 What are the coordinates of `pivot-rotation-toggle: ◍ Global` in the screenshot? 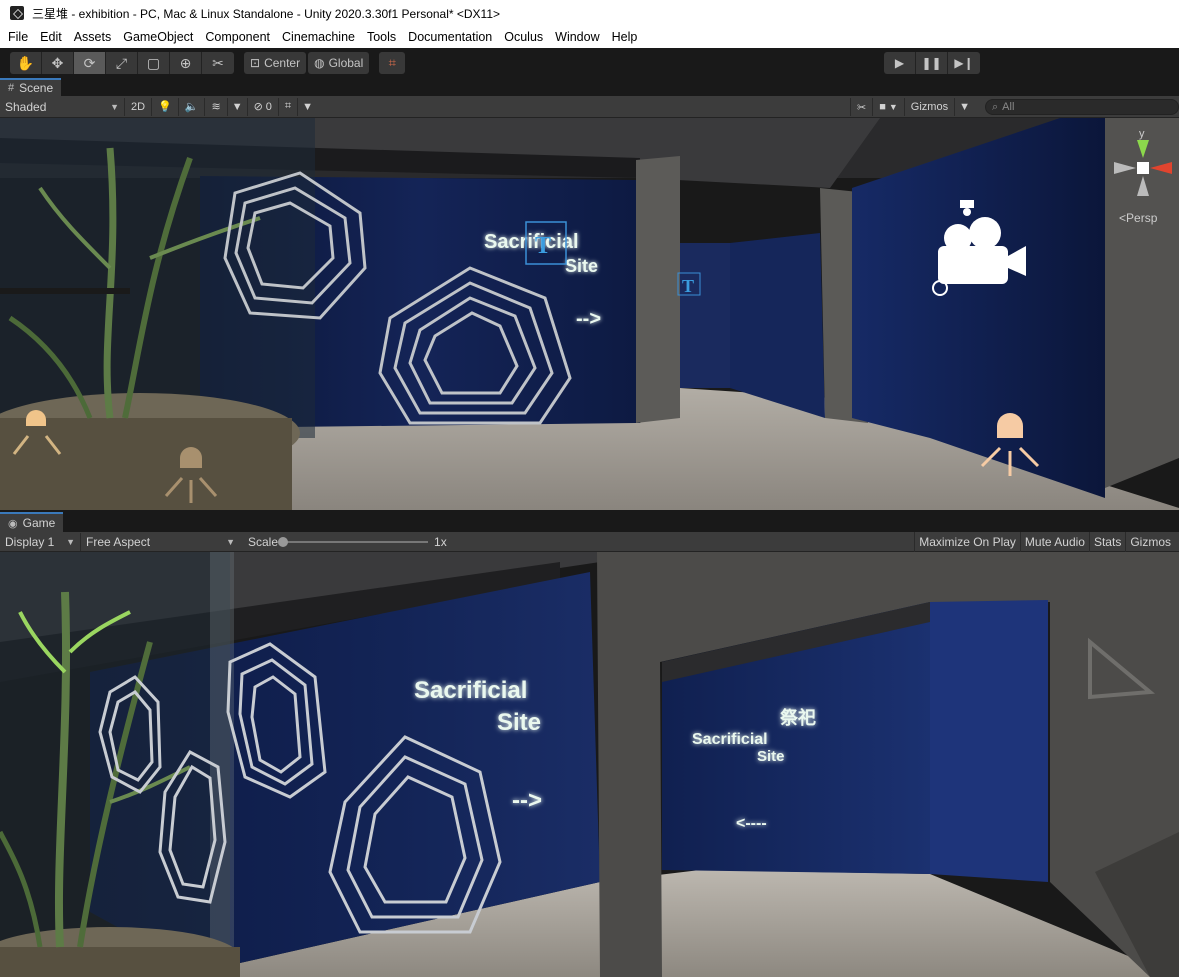 It's located at (339, 63).